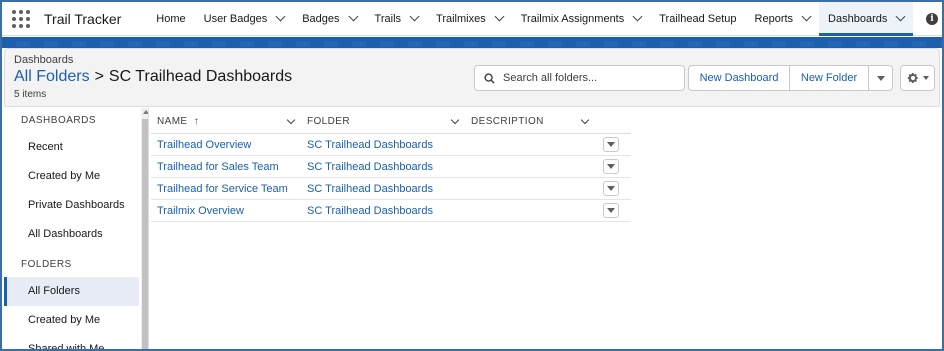 Image resolution: width=944 pixels, height=351 pixels. What do you see at coordinates (739, 78) in the screenshot?
I see `new-dashboard-button: New Dashboard` at bounding box center [739, 78].